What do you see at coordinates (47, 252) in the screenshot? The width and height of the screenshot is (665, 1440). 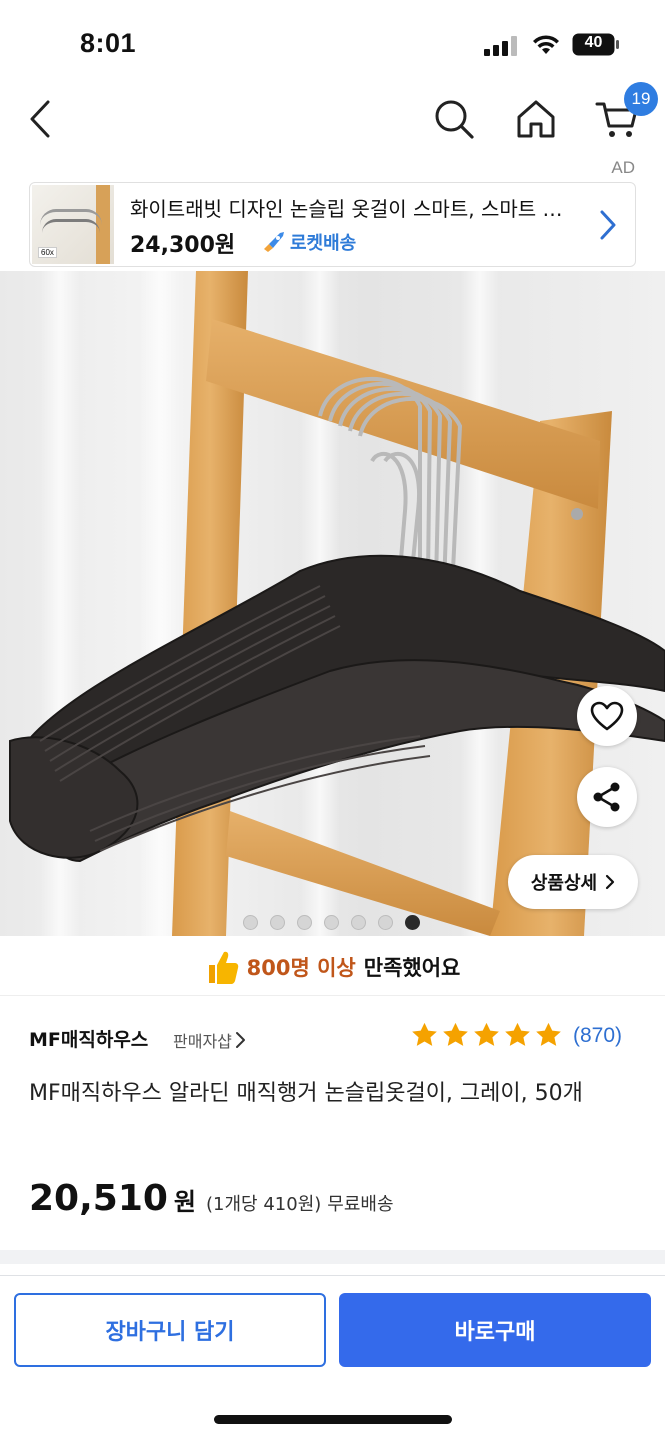 I see `ad-thumb-qty: 60x` at bounding box center [47, 252].